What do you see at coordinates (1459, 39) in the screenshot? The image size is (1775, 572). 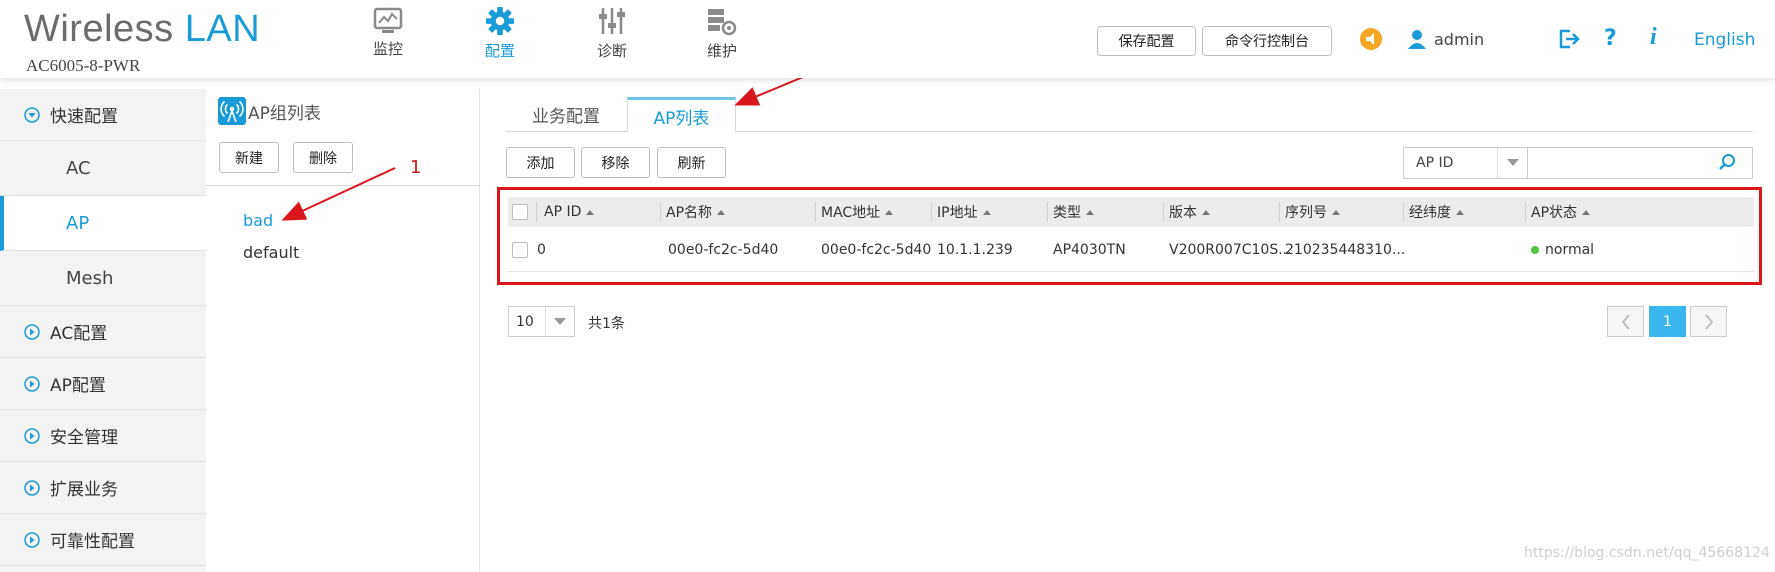 I see `current-user: admin` at bounding box center [1459, 39].